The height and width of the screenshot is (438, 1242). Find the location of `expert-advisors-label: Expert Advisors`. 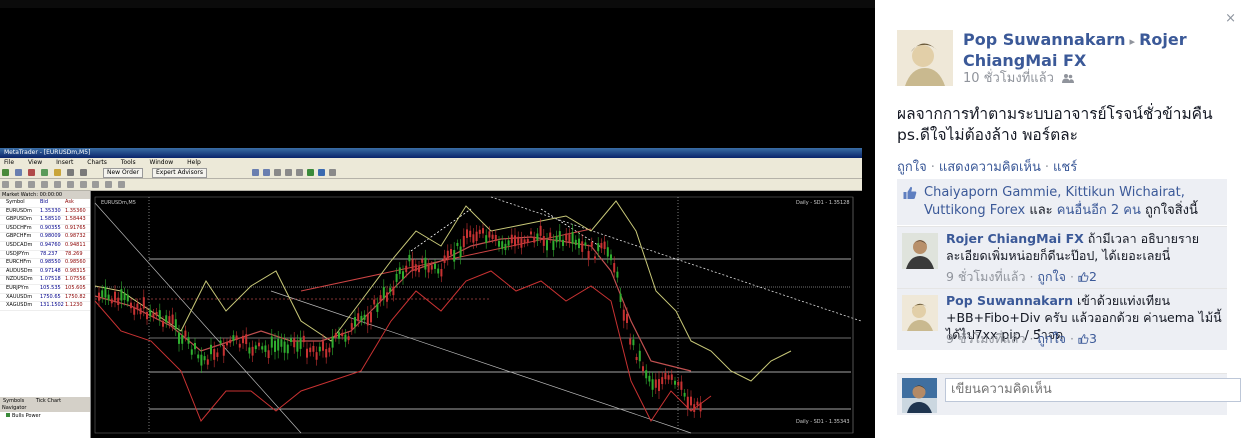

expert-advisors-label: Expert Advisors is located at coordinates (179, 172).